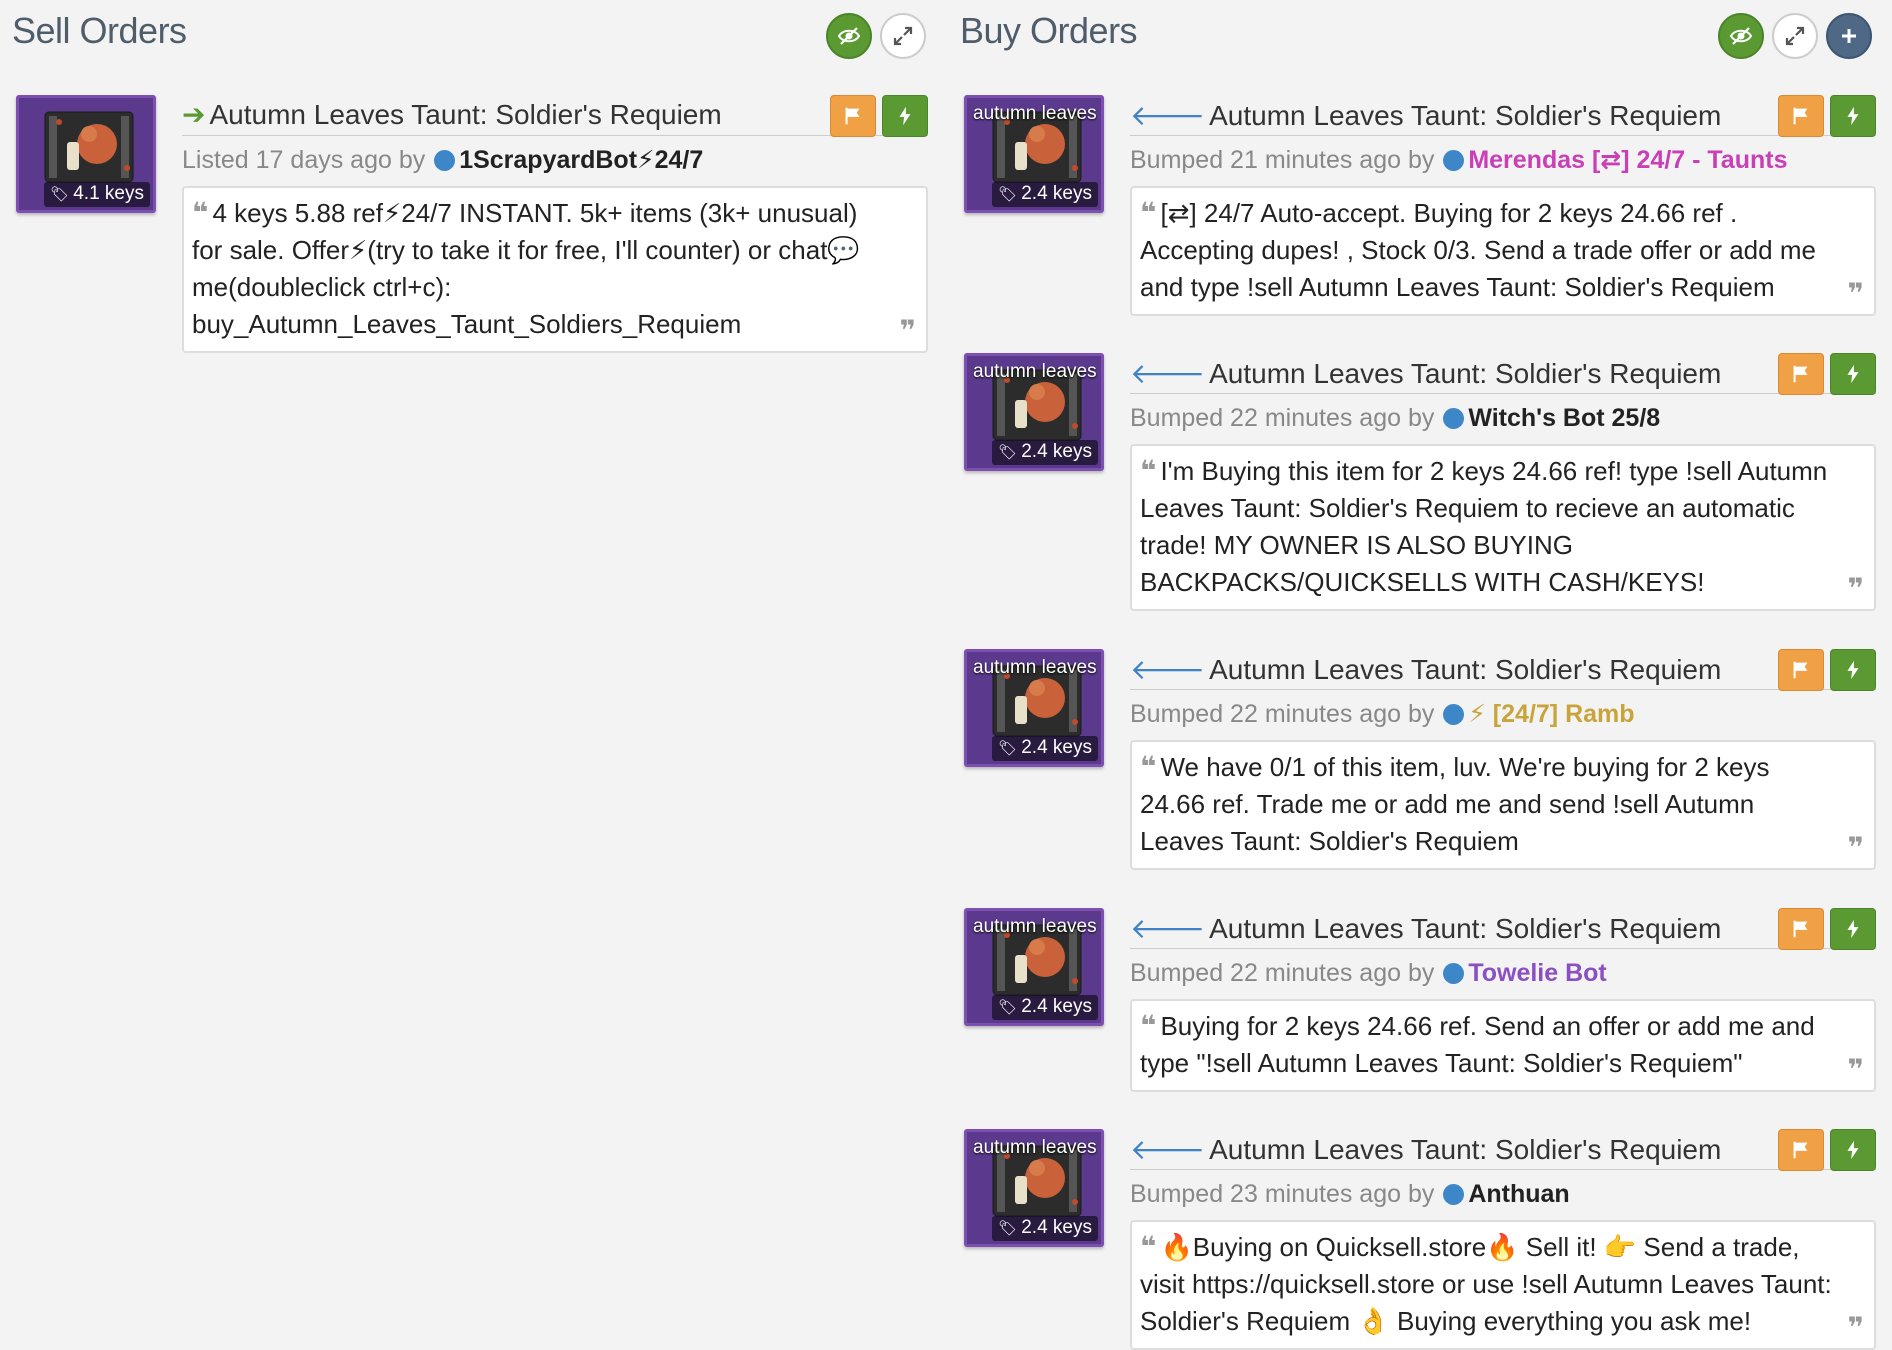  What do you see at coordinates (1418, 40) in the screenshot?
I see `buy-orders-header: Buy Orders` at bounding box center [1418, 40].